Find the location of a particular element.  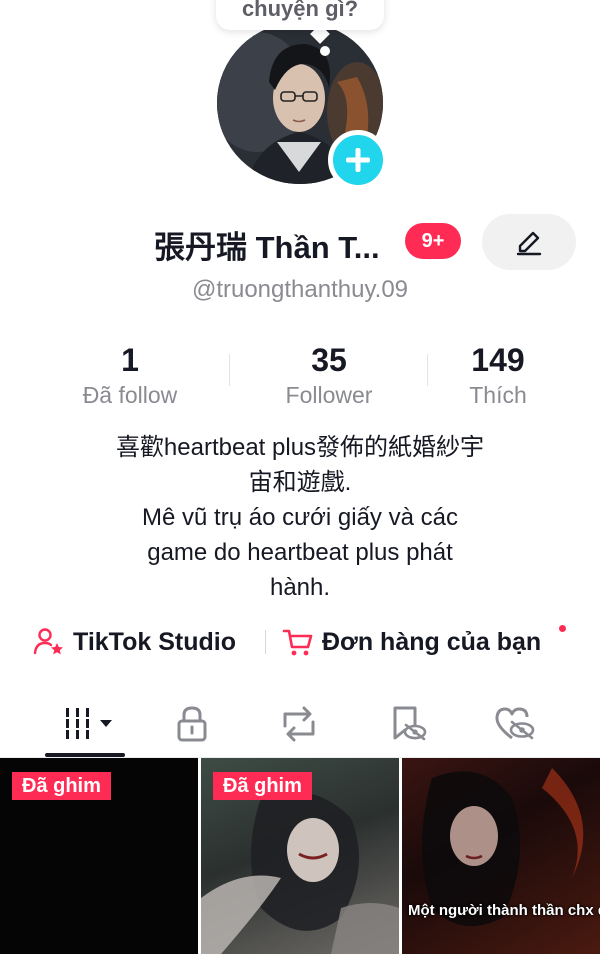

orders-link: Đơn hàng của bạn is located at coordinates (411, 642).